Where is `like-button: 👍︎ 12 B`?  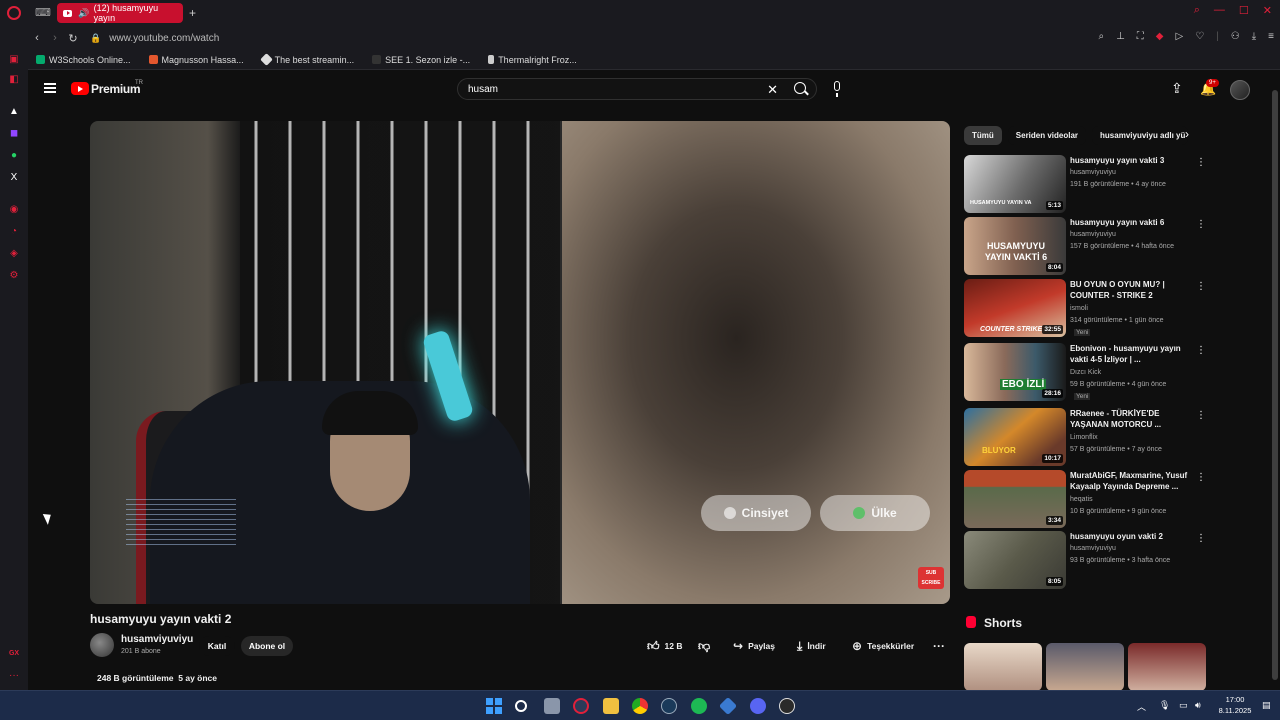
like-button: 👍︎ 12 B is located at coordinates (665, 646).